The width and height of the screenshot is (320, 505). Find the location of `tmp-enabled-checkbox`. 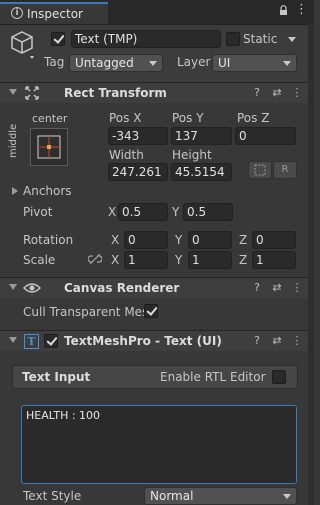

tmp-enabled-checkbox is located at coordinates (51, 341).